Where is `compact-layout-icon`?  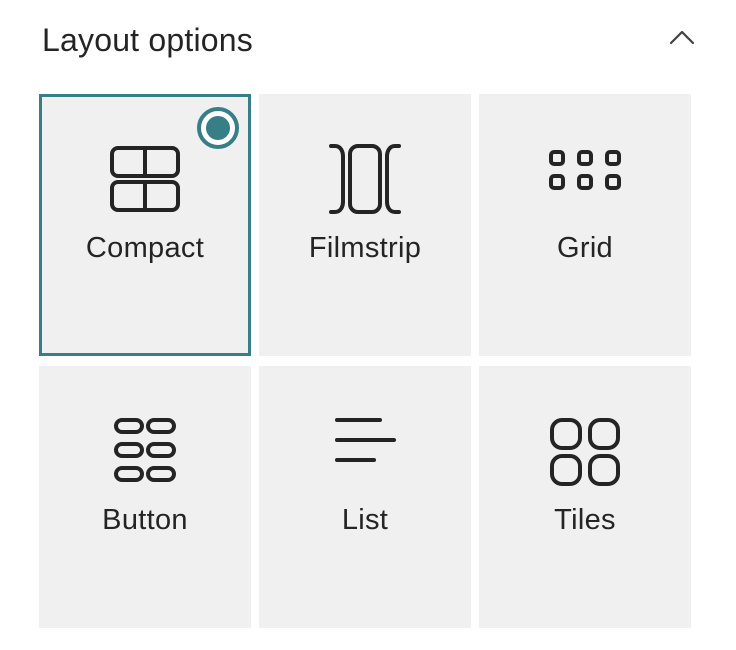 compact-layout-icon is located at coordinates (145, 184).